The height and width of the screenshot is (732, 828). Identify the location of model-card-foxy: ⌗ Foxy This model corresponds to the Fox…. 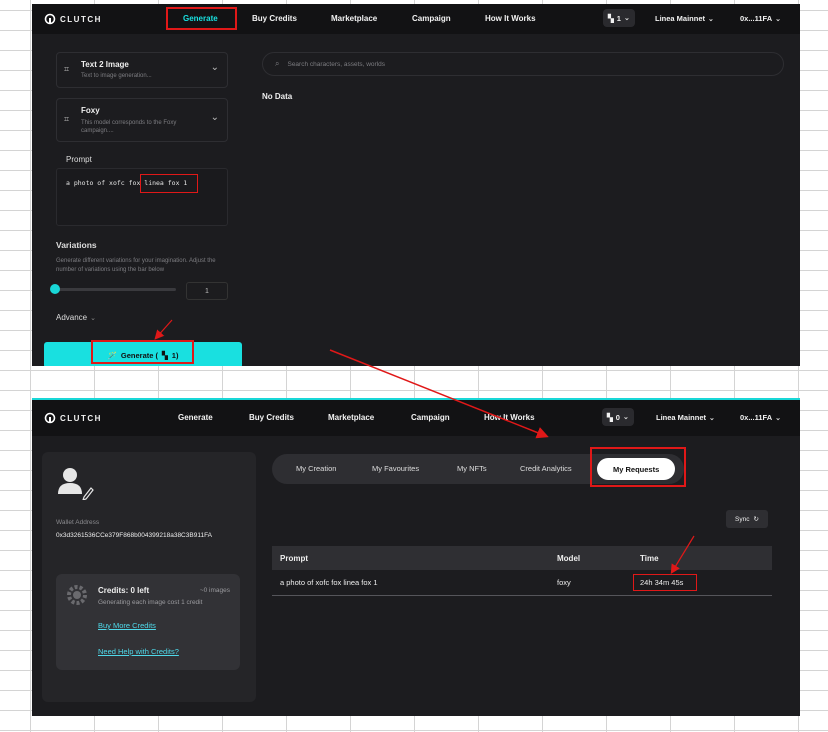
(142, 120).